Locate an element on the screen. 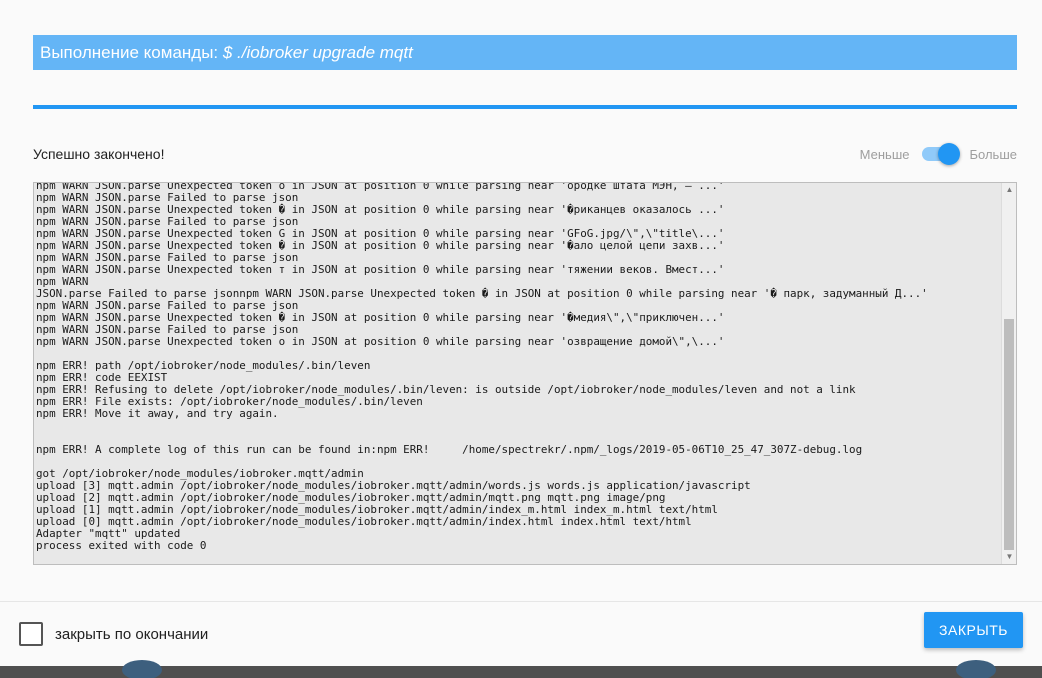  scroll-thumb is located at coordinates (1009, 434).